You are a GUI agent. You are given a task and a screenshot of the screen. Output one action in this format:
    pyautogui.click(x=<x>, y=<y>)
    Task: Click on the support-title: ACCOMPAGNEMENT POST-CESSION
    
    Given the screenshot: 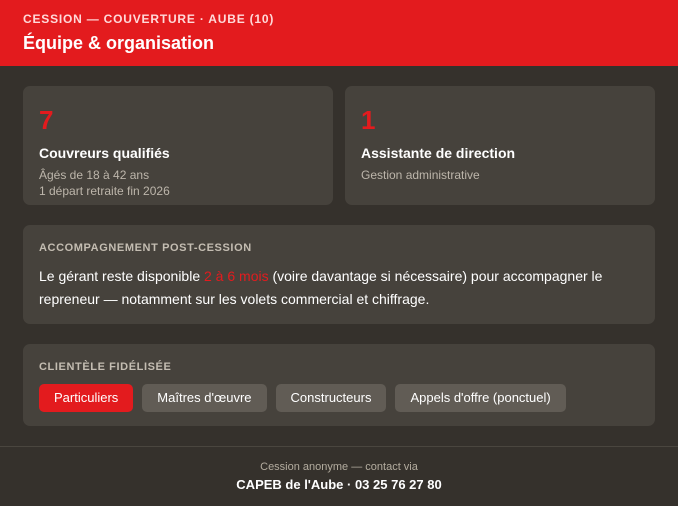 What is the action you would take?
    pyautogui.click(x=145, y=248)
    